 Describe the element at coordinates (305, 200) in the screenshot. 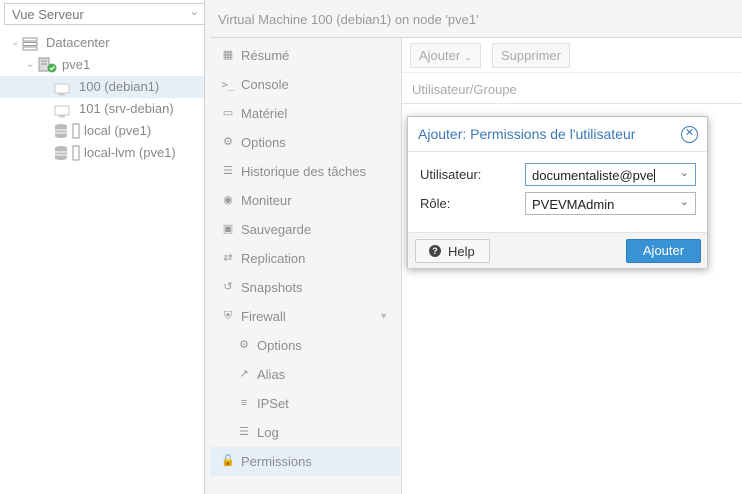

I see `menu-item-monitor: ◉ Moniteur` at that location.